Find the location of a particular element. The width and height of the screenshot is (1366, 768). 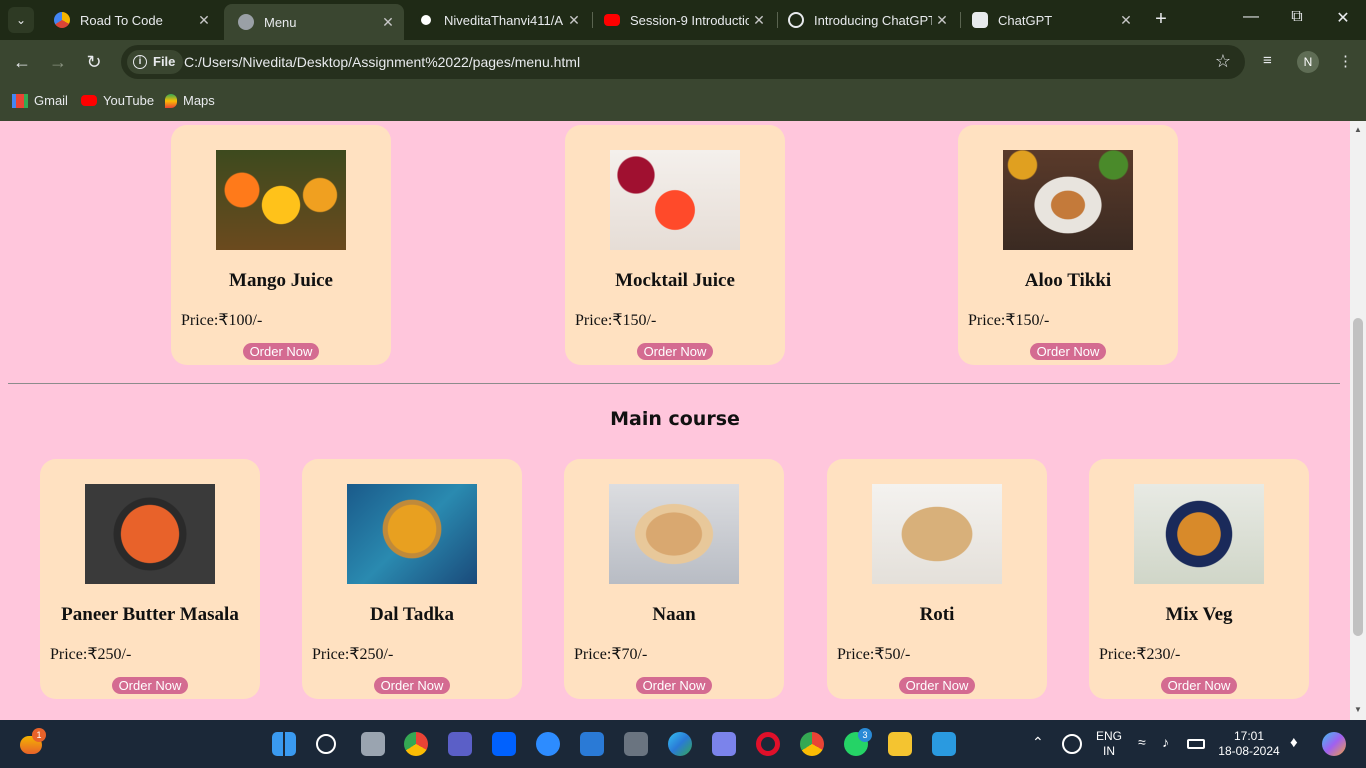

profile-avatar: N is located at coordinates (1308, 62).